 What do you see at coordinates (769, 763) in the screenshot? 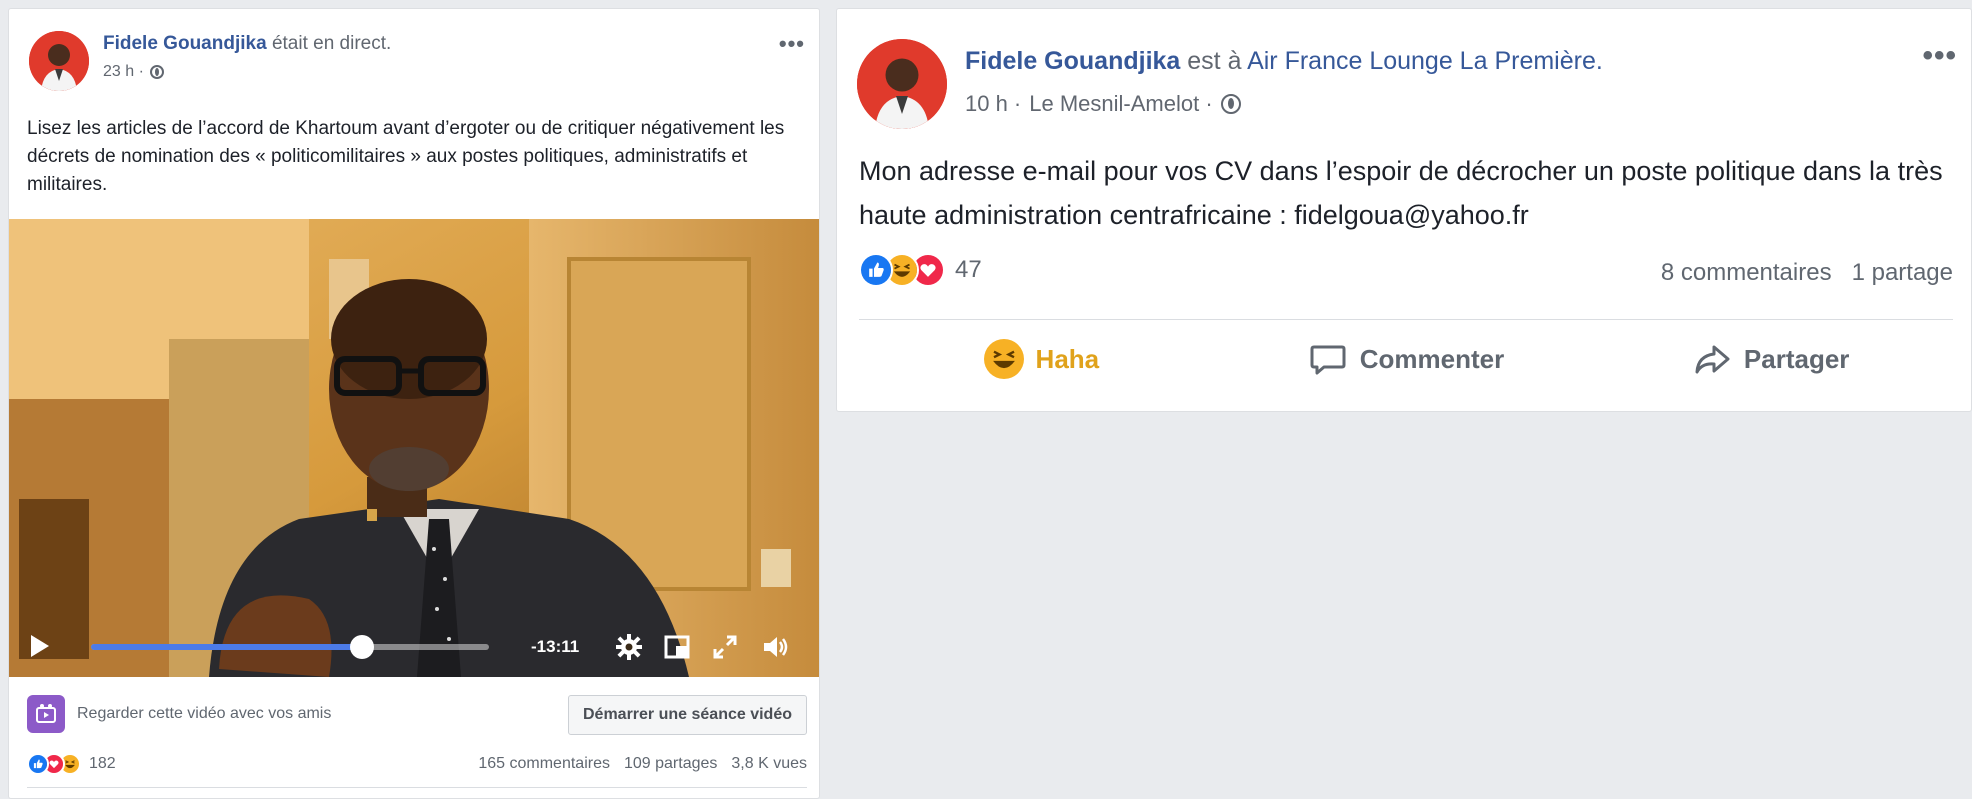
I see `views-count: 3,8 K vues` at bounding box center [769, 763].